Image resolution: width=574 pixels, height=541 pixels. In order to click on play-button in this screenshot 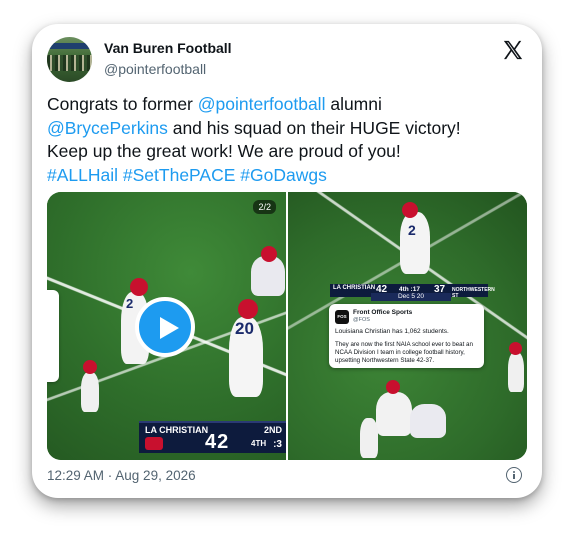, I will do `click(165, 327)`.